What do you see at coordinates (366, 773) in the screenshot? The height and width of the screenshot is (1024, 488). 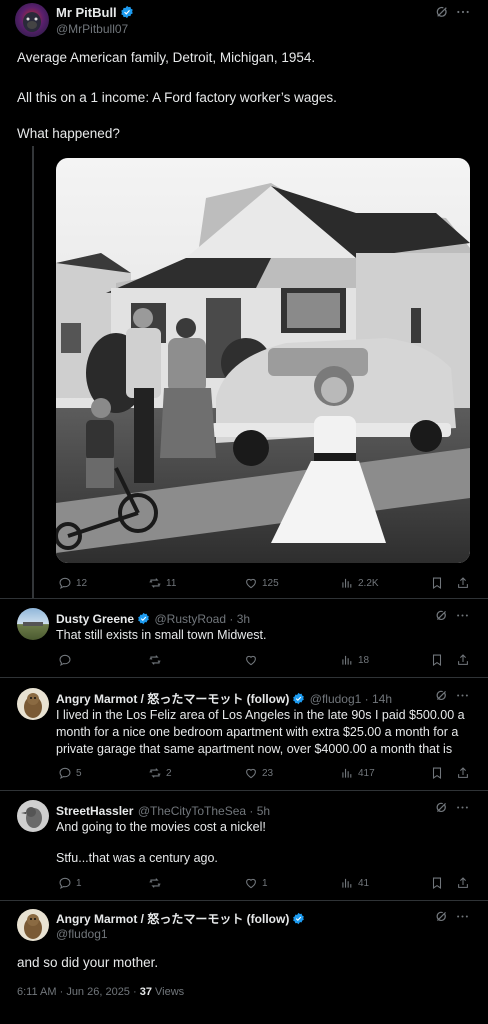 I see `views-count: 417` at bounding box center [366, 773].